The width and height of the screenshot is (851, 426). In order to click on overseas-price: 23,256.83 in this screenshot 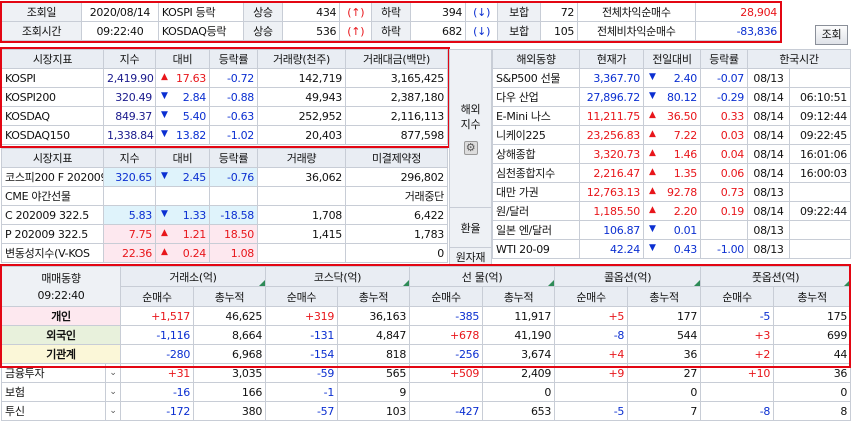, I will do `click(611, 135)`.